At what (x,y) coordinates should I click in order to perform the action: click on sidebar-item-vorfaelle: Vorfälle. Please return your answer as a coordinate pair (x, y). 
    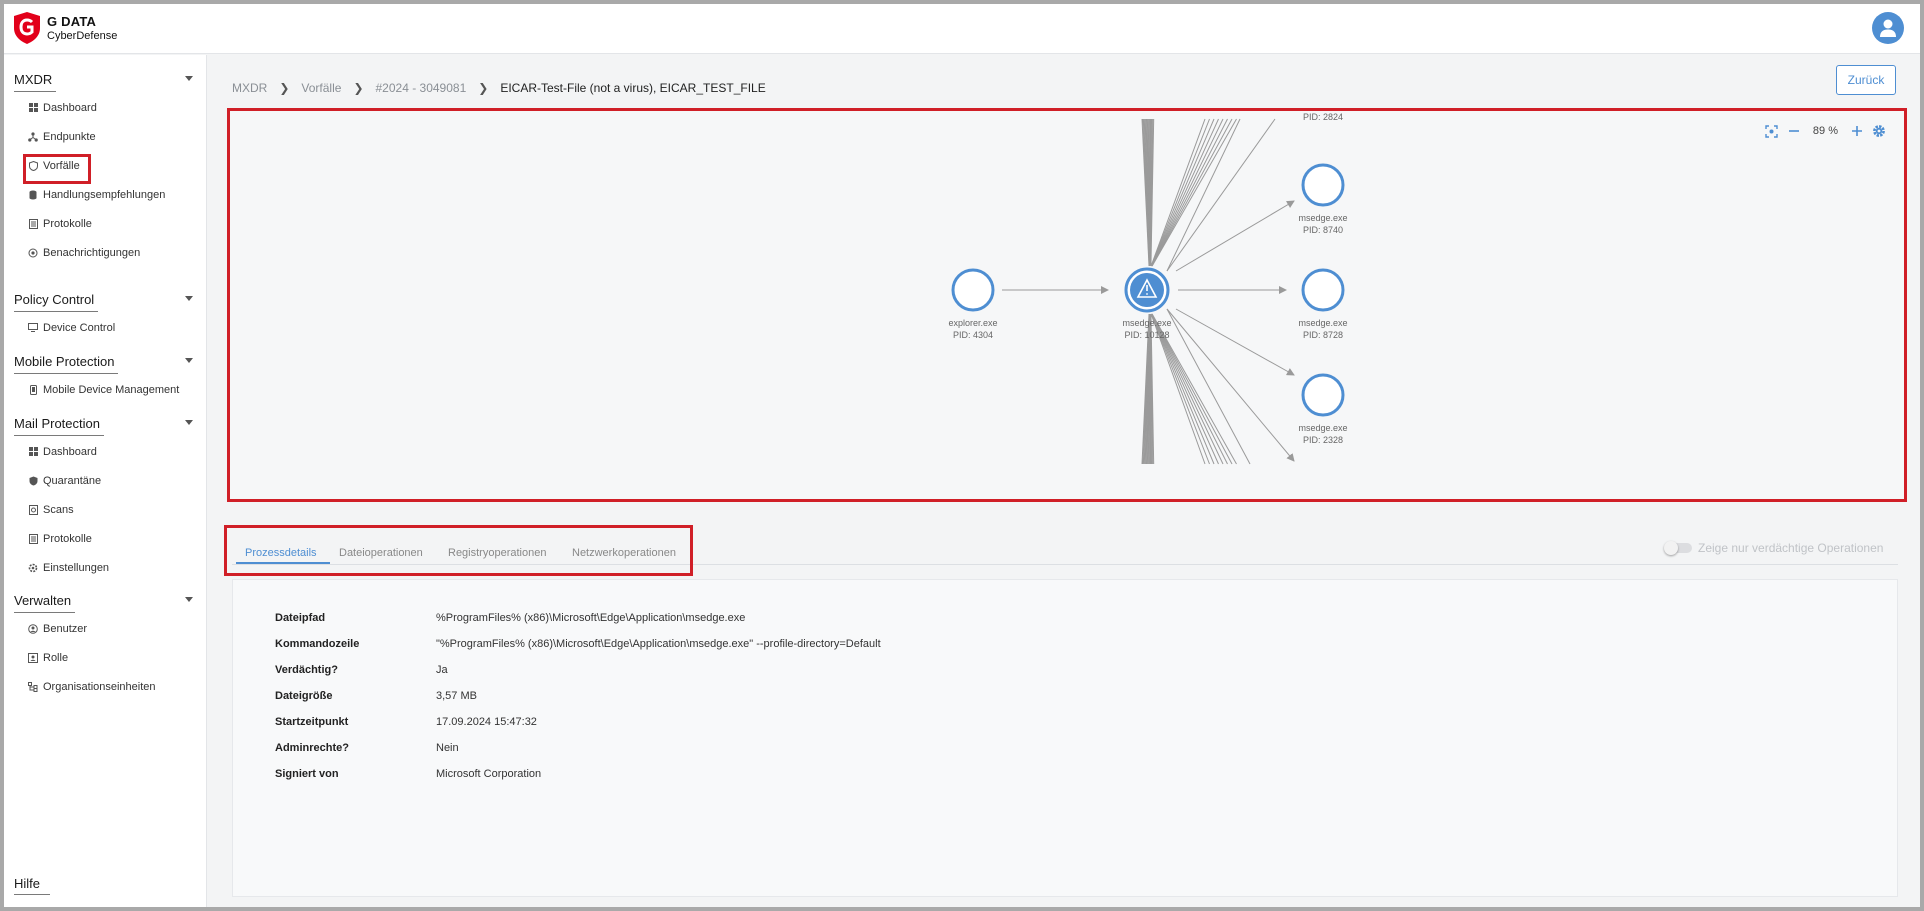
    Looking at the image, I should click on (105, 167).